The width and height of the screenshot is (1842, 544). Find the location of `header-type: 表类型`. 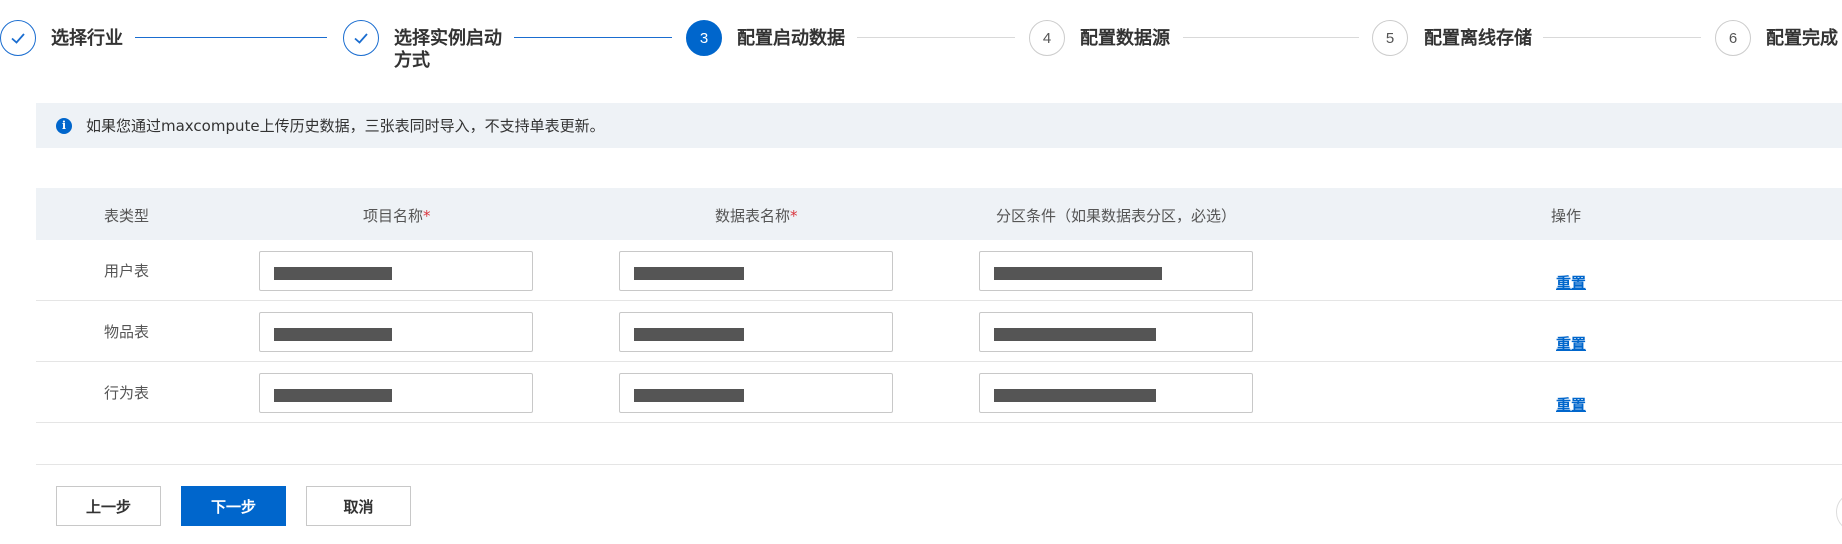

header-type: 表类型 is located at coordinates (127, 216).